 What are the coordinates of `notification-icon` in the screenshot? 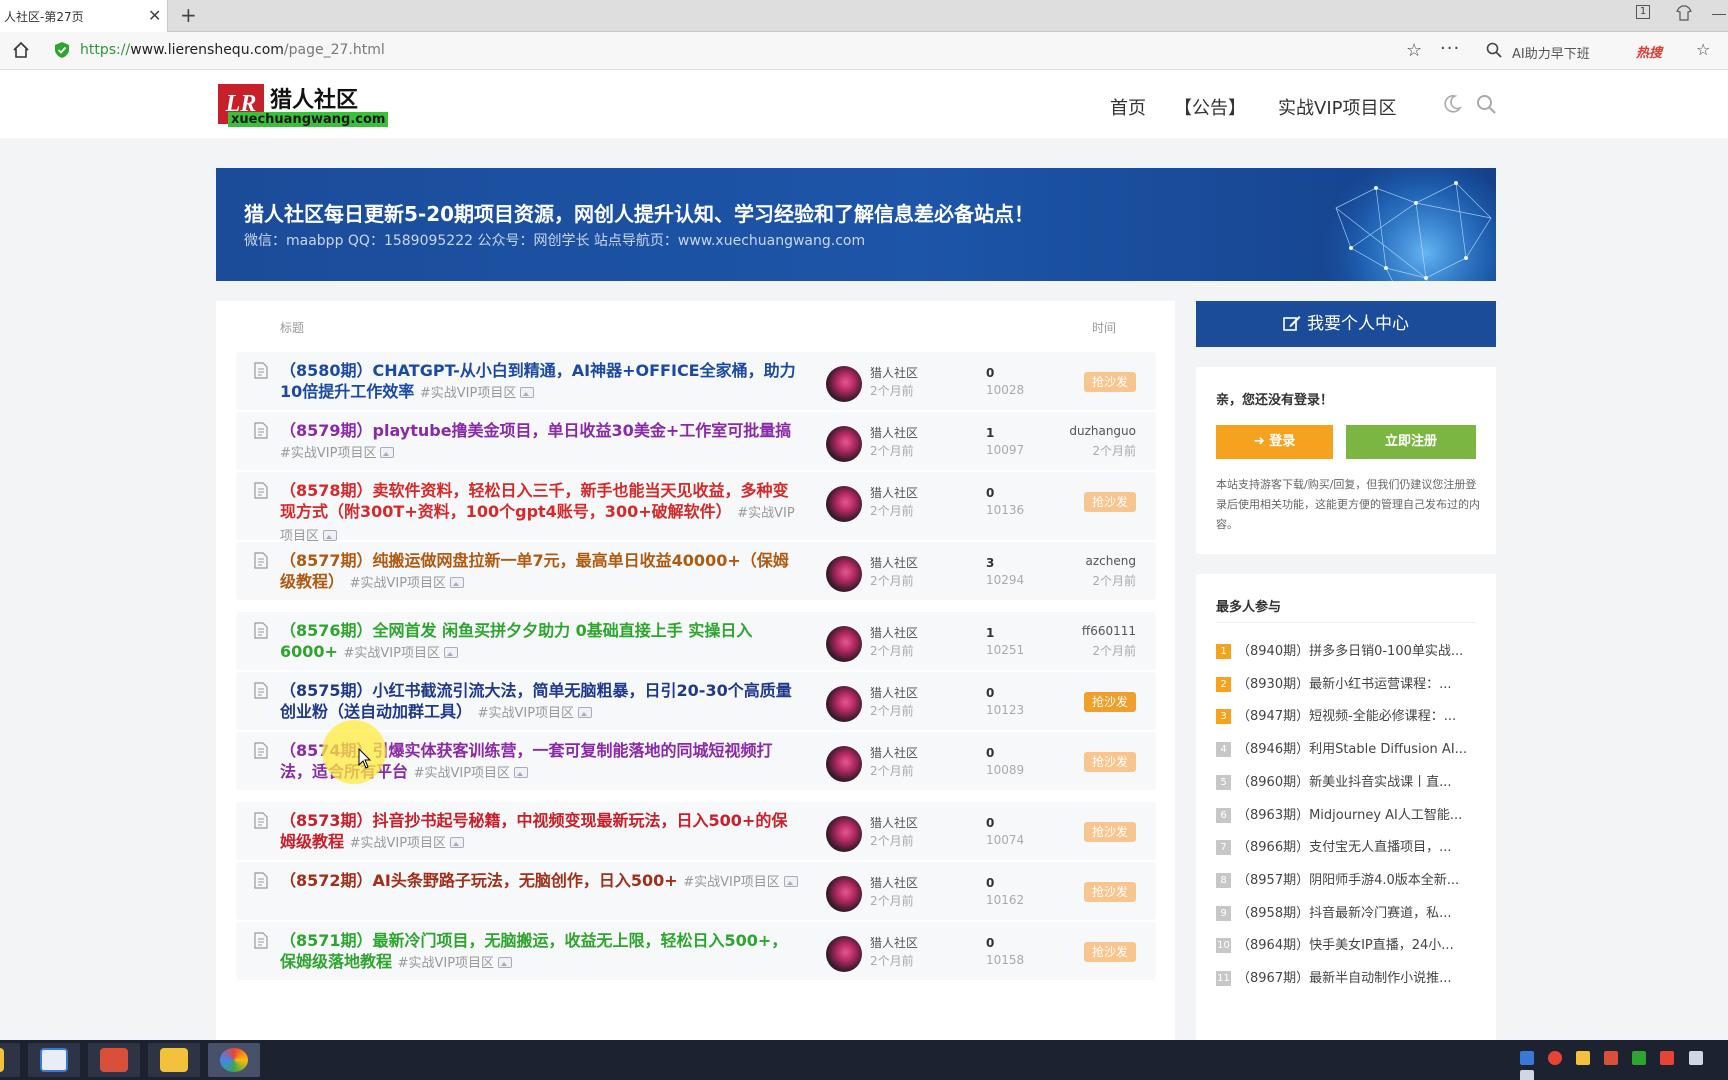 It's located at (1527, 1075).